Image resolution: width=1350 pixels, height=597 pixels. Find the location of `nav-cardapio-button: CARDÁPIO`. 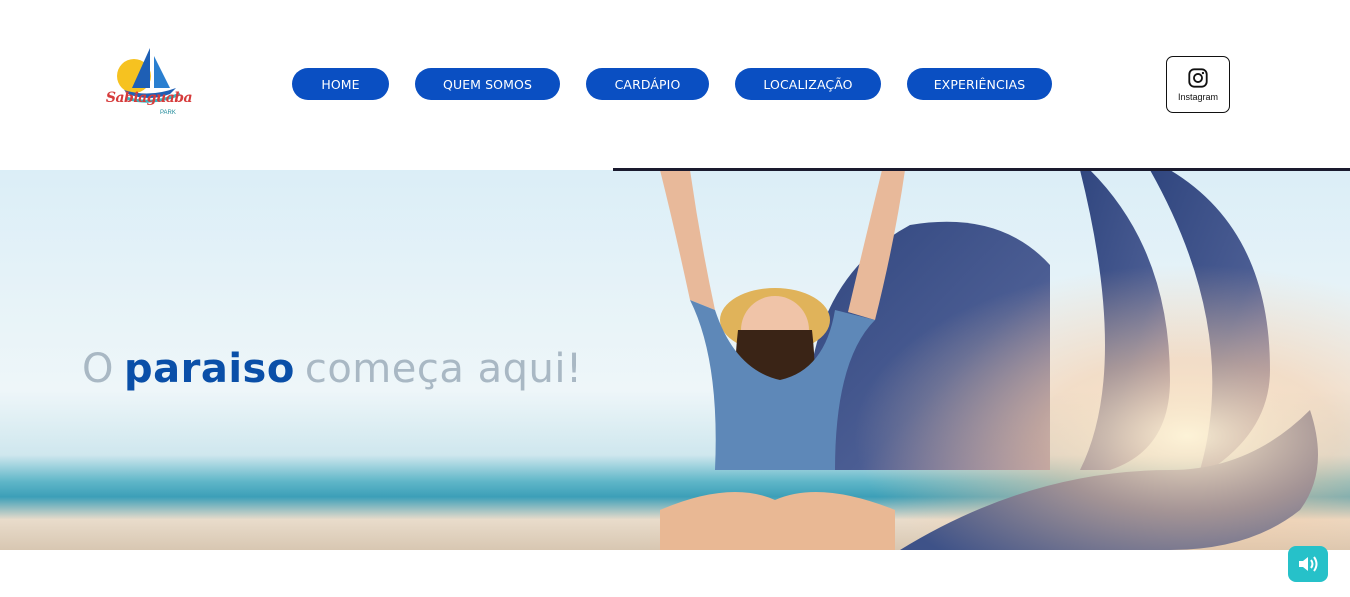

nav-cardapio-button: CARDÁPIO is located at coordinates (647, 84).